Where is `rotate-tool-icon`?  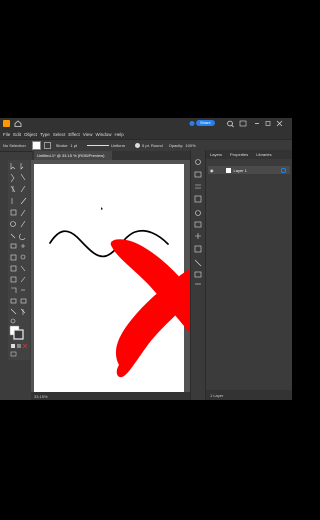
rotate-tool-icon is located at coordinates (22, 236).